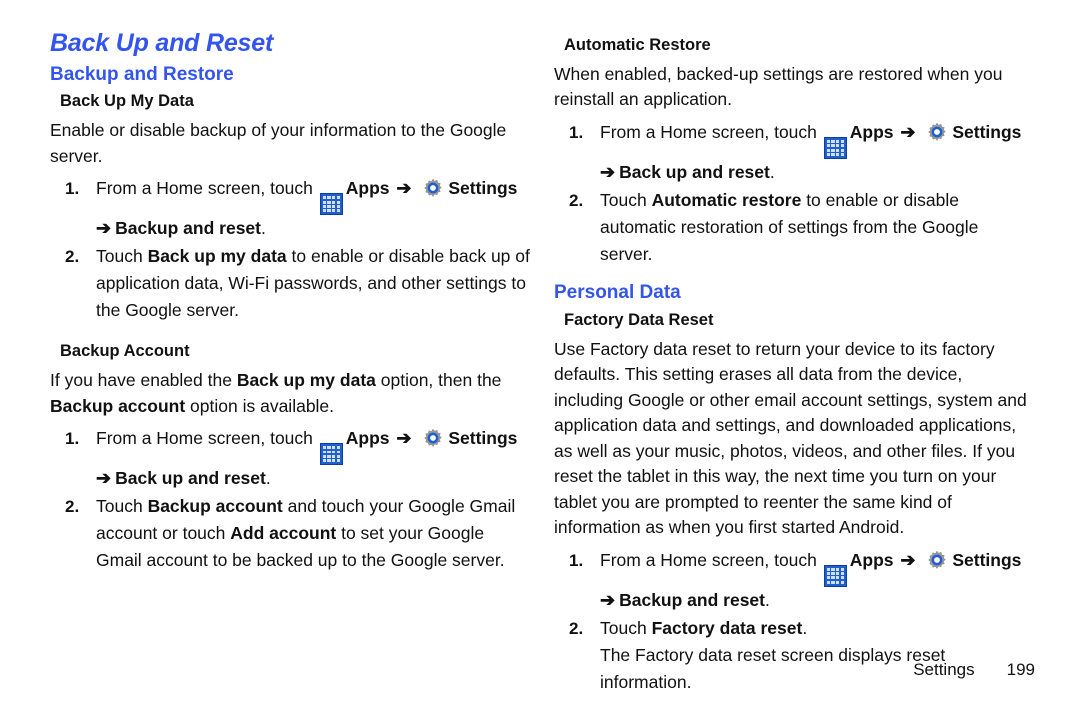  I want to click on step-bold-term-1: Backup account, so click(215, 506).